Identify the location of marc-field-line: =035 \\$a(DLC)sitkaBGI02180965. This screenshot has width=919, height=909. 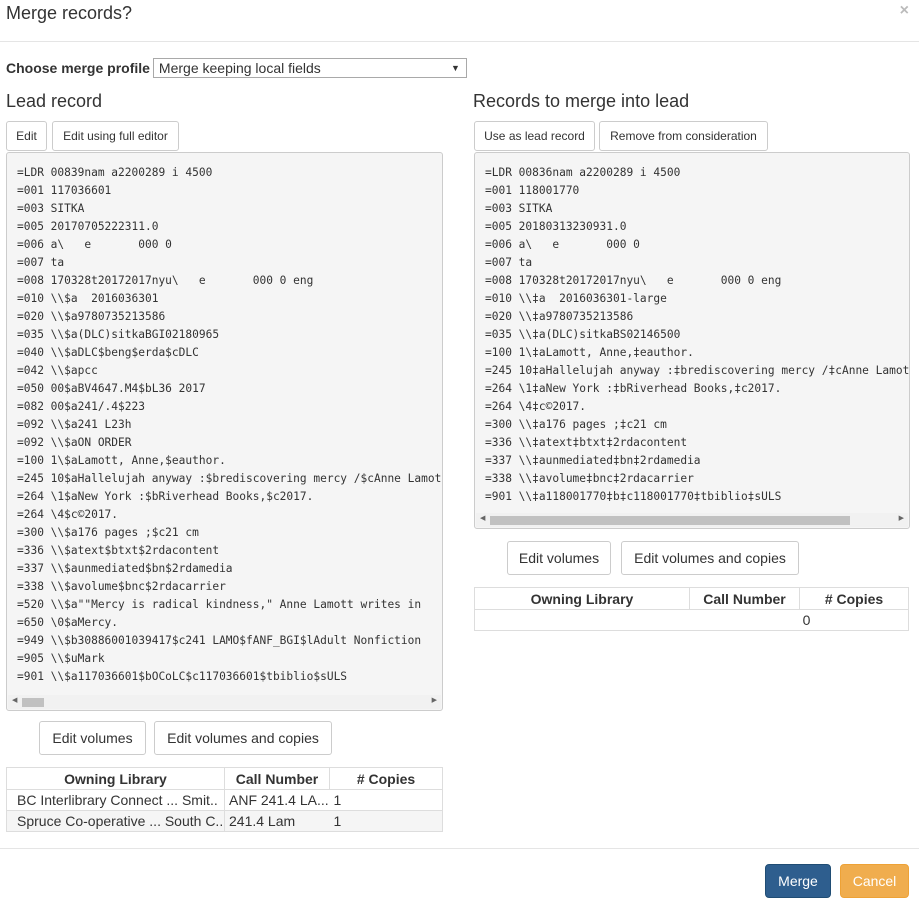
(118, 334).